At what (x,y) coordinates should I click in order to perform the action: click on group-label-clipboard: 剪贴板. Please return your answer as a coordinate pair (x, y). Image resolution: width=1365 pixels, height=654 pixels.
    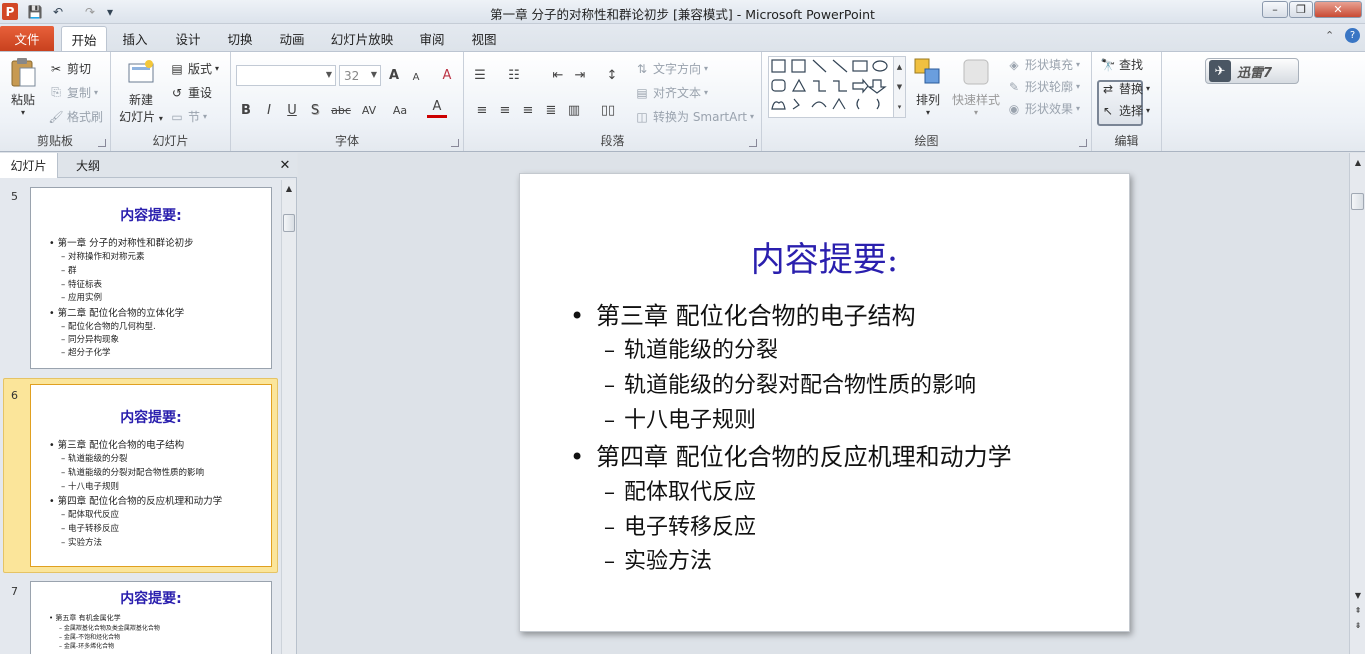
    Looking at the image, I should click on (54, 141).